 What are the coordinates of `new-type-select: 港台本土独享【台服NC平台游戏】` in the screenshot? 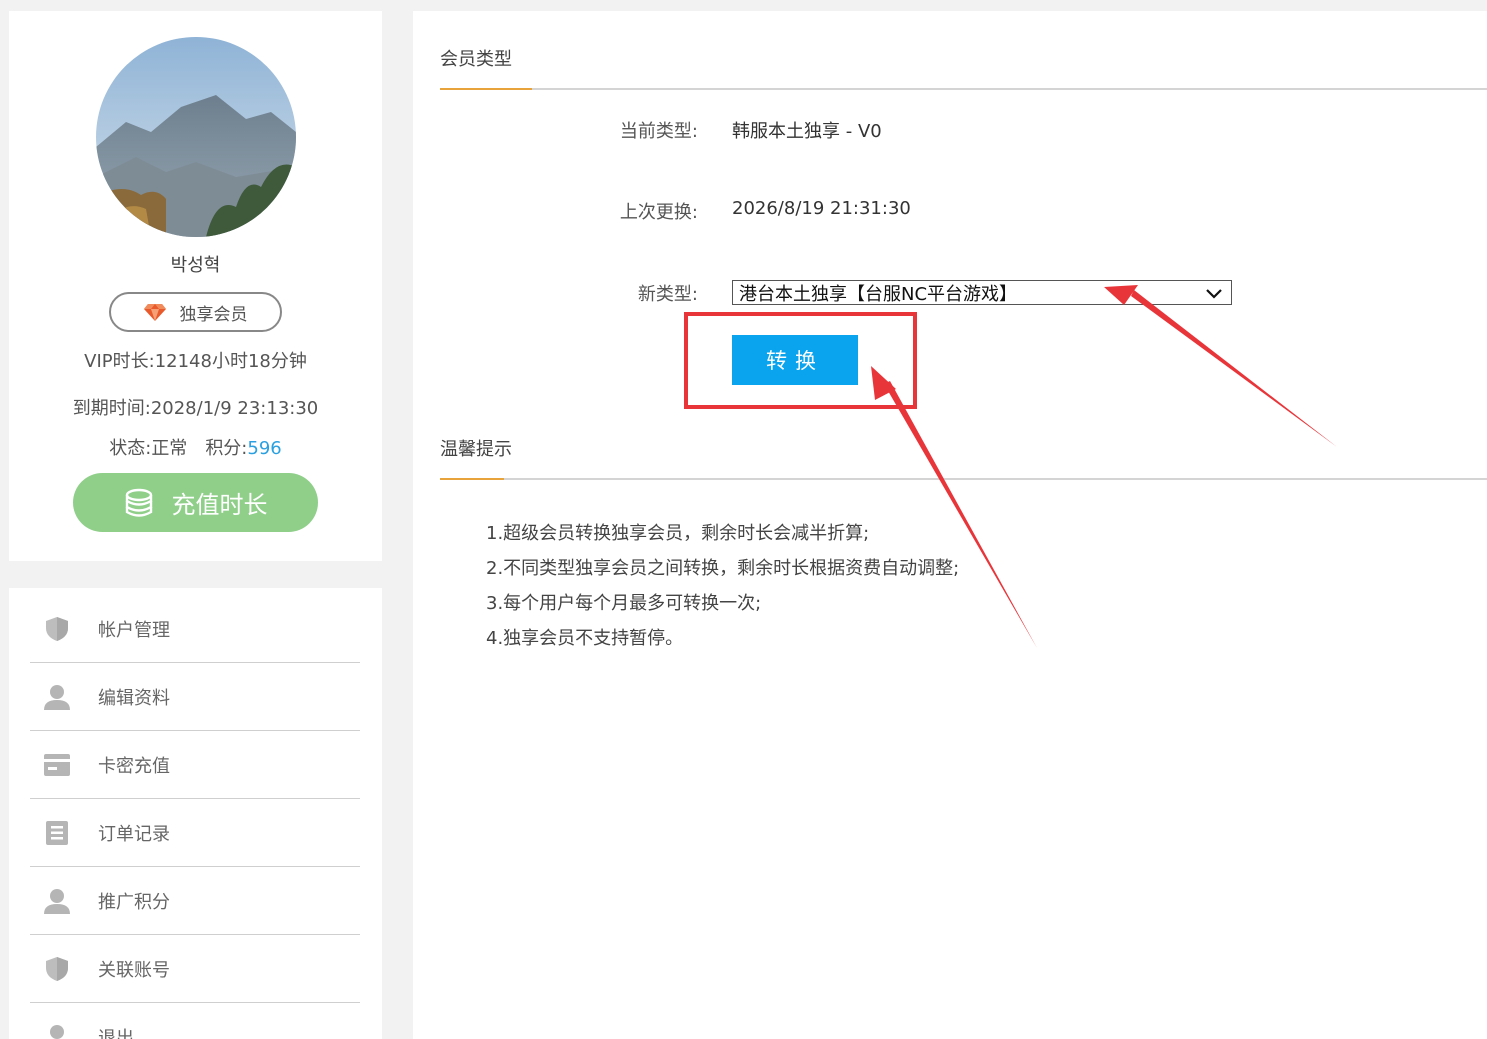 It's located at (982, 292).